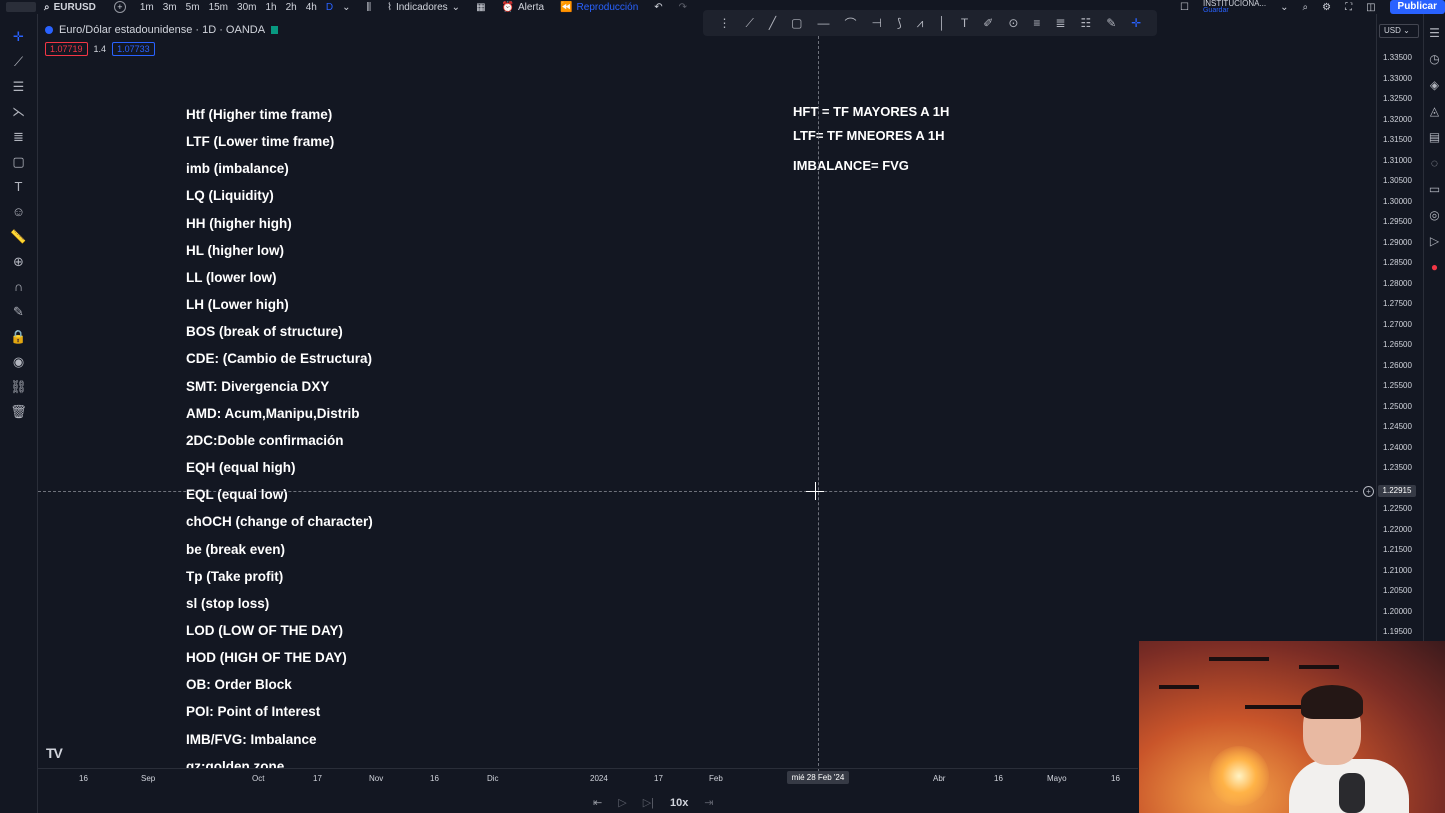  I want to click on fib-icon: ≣, so click(19, 136).